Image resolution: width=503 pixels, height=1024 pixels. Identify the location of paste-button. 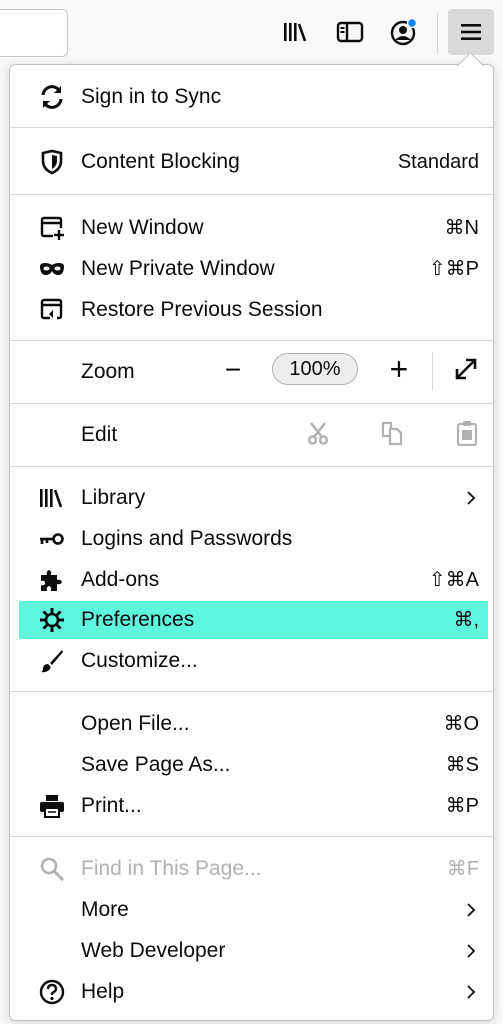
(467, 435).